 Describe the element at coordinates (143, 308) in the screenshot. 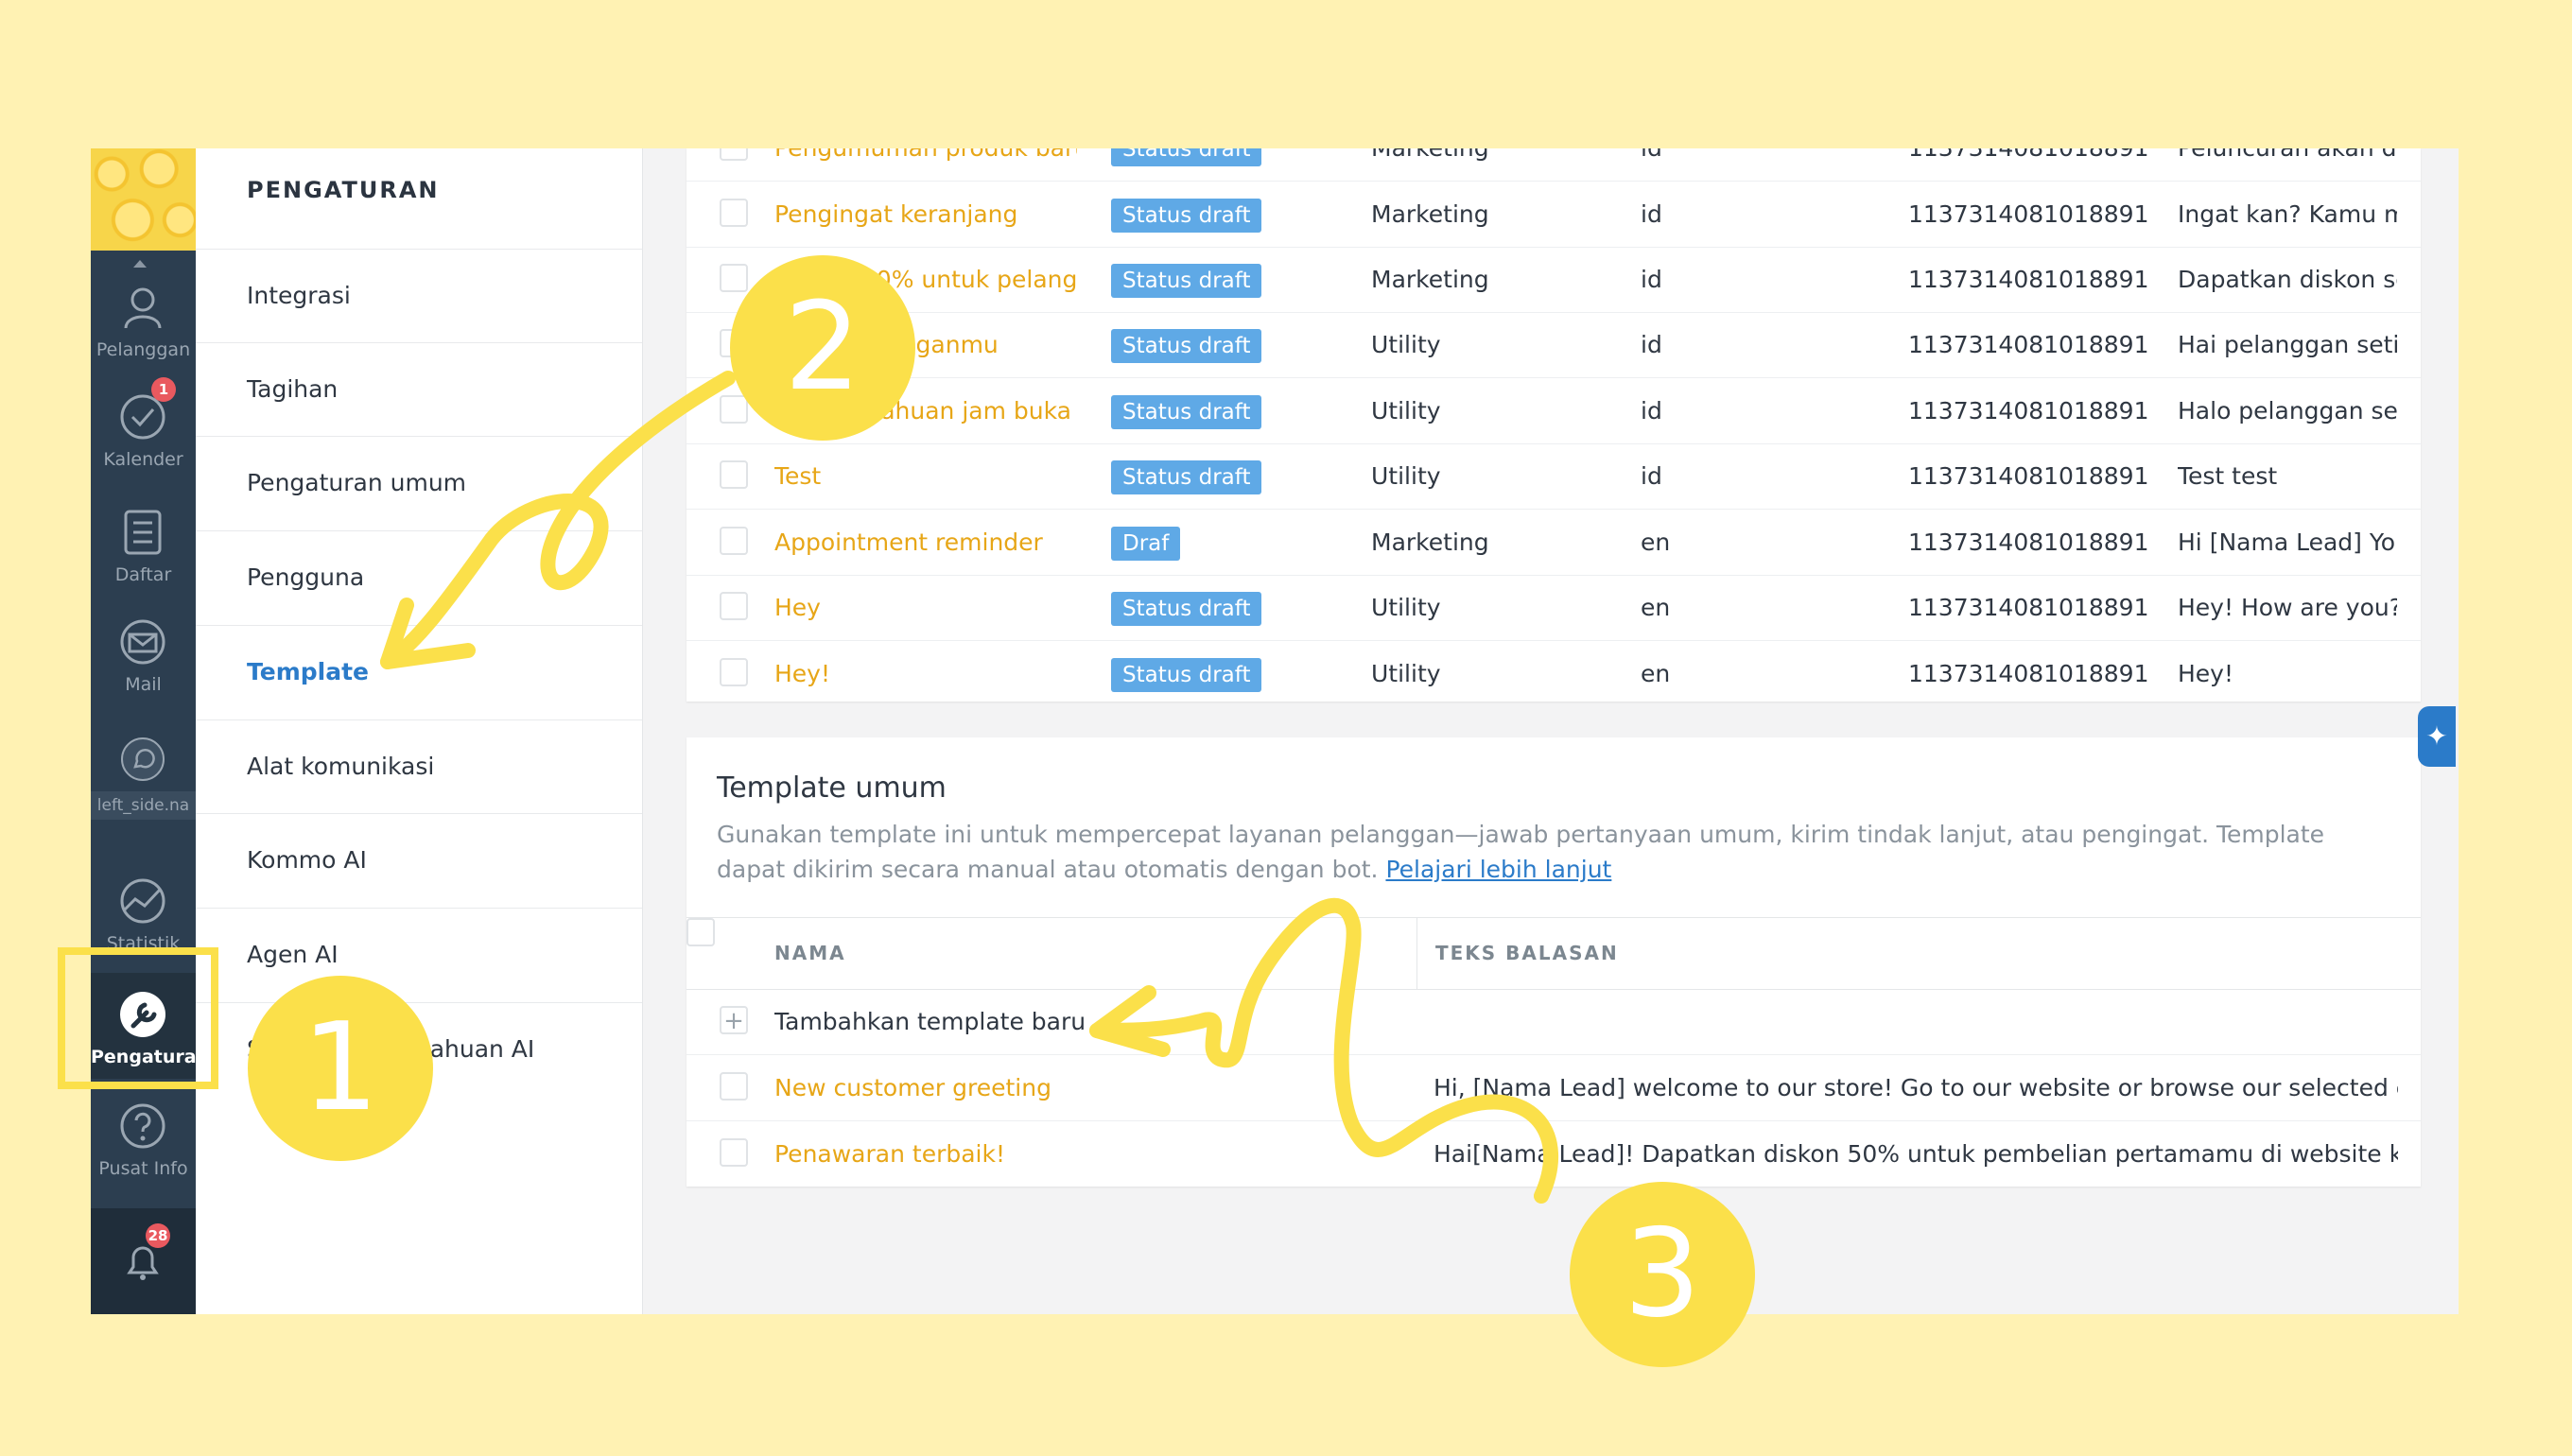

I see `customers-icon` at that location.